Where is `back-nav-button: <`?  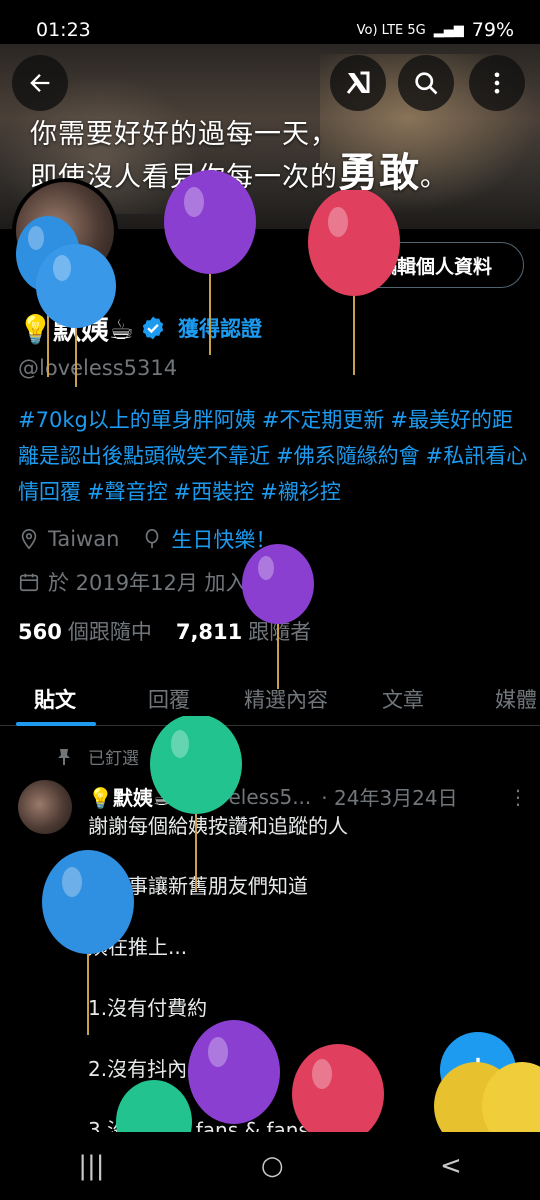
back-nav-button: < is located at coordinates (451, 1166).